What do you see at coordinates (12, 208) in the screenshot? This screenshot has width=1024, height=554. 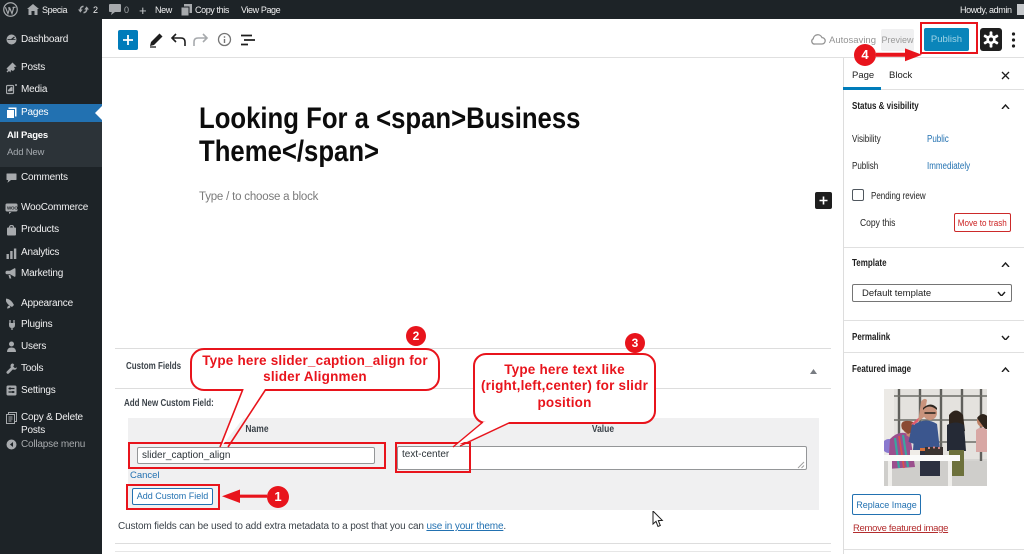 I see `svg-text: WOO` at bounding box center [12, 208].